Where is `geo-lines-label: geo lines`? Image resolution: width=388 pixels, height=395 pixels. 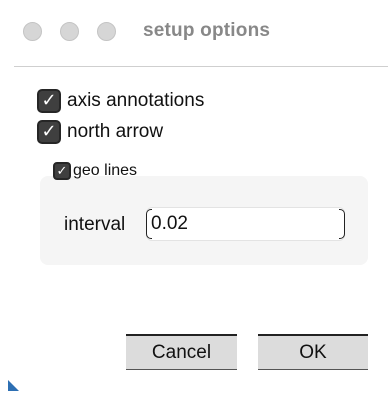
geo-lines-label: geo lines is located at coordinates (105, 170).